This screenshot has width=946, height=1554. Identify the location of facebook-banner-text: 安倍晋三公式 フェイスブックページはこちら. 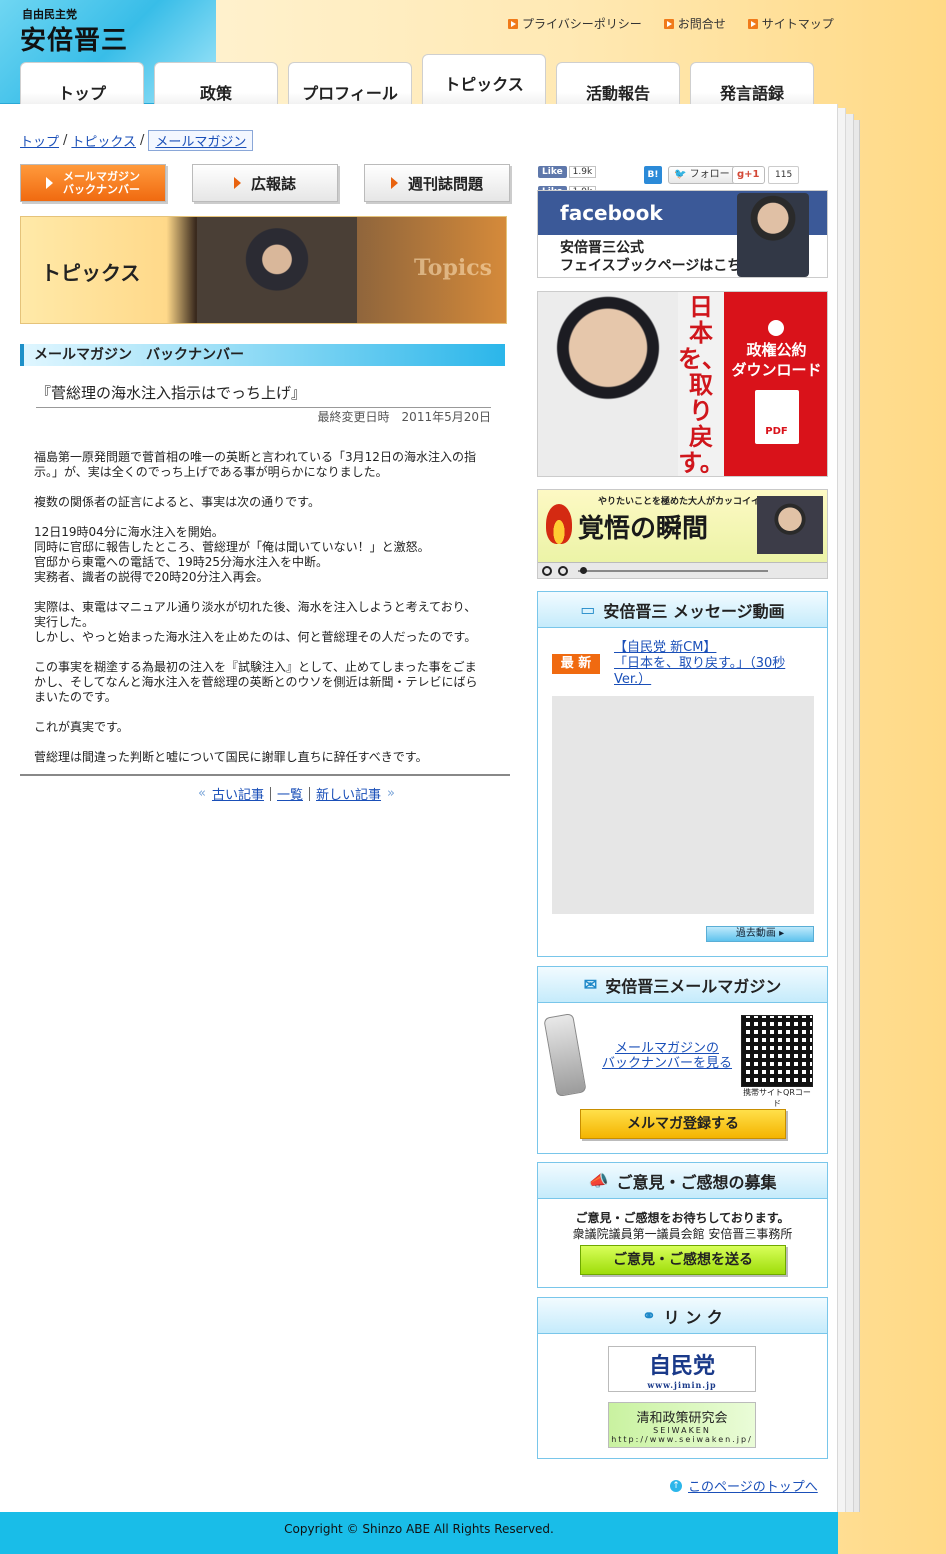
(658, 257).